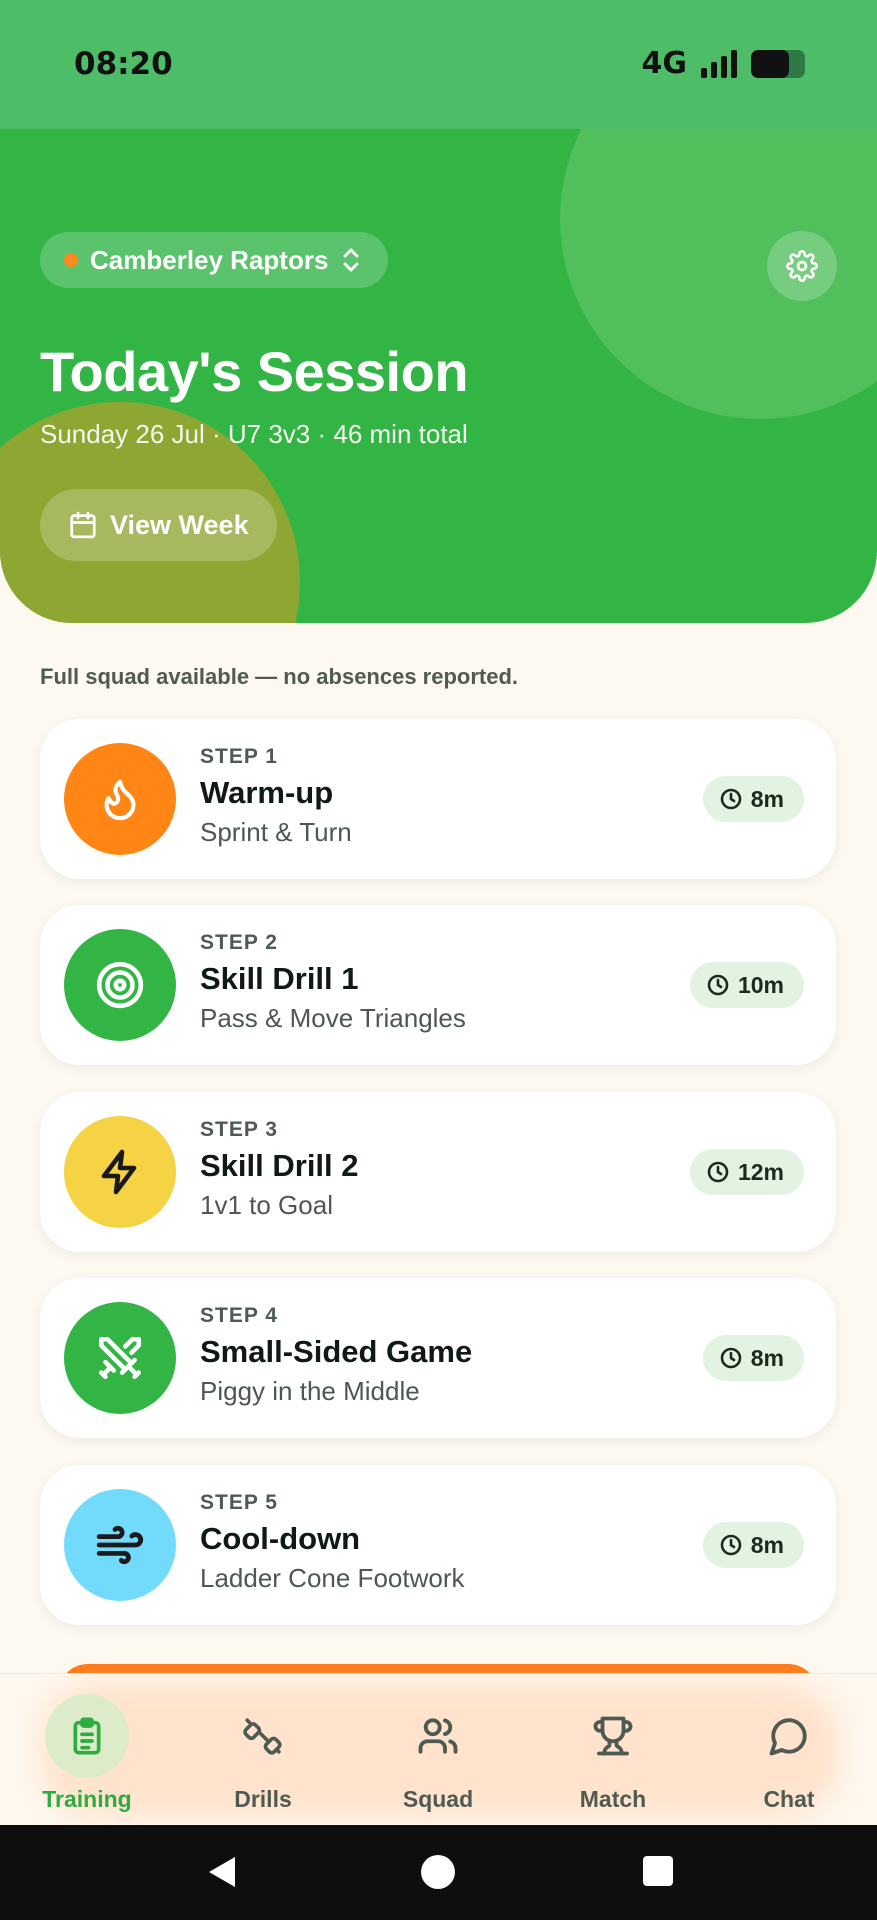  What do you see at coordinates (438, 1172) in the screenshot?
I see `session-step-card: STEP 3 Skill Drill 2 1v1 to Goal 12m` at bounding box center [438, 1172].